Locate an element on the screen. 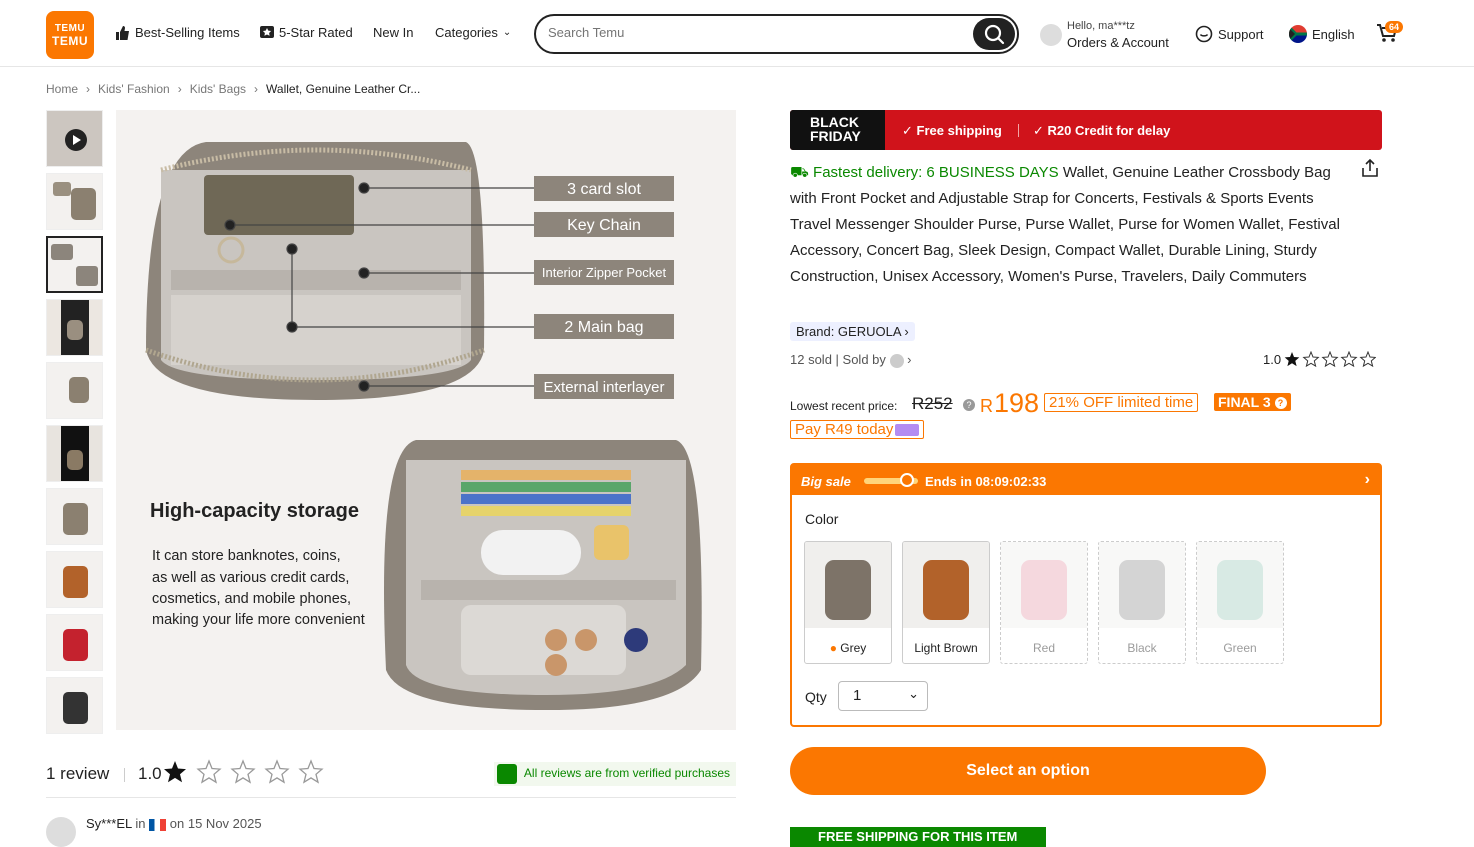  color-option-green: Green is located at coordinates (1240, 602).